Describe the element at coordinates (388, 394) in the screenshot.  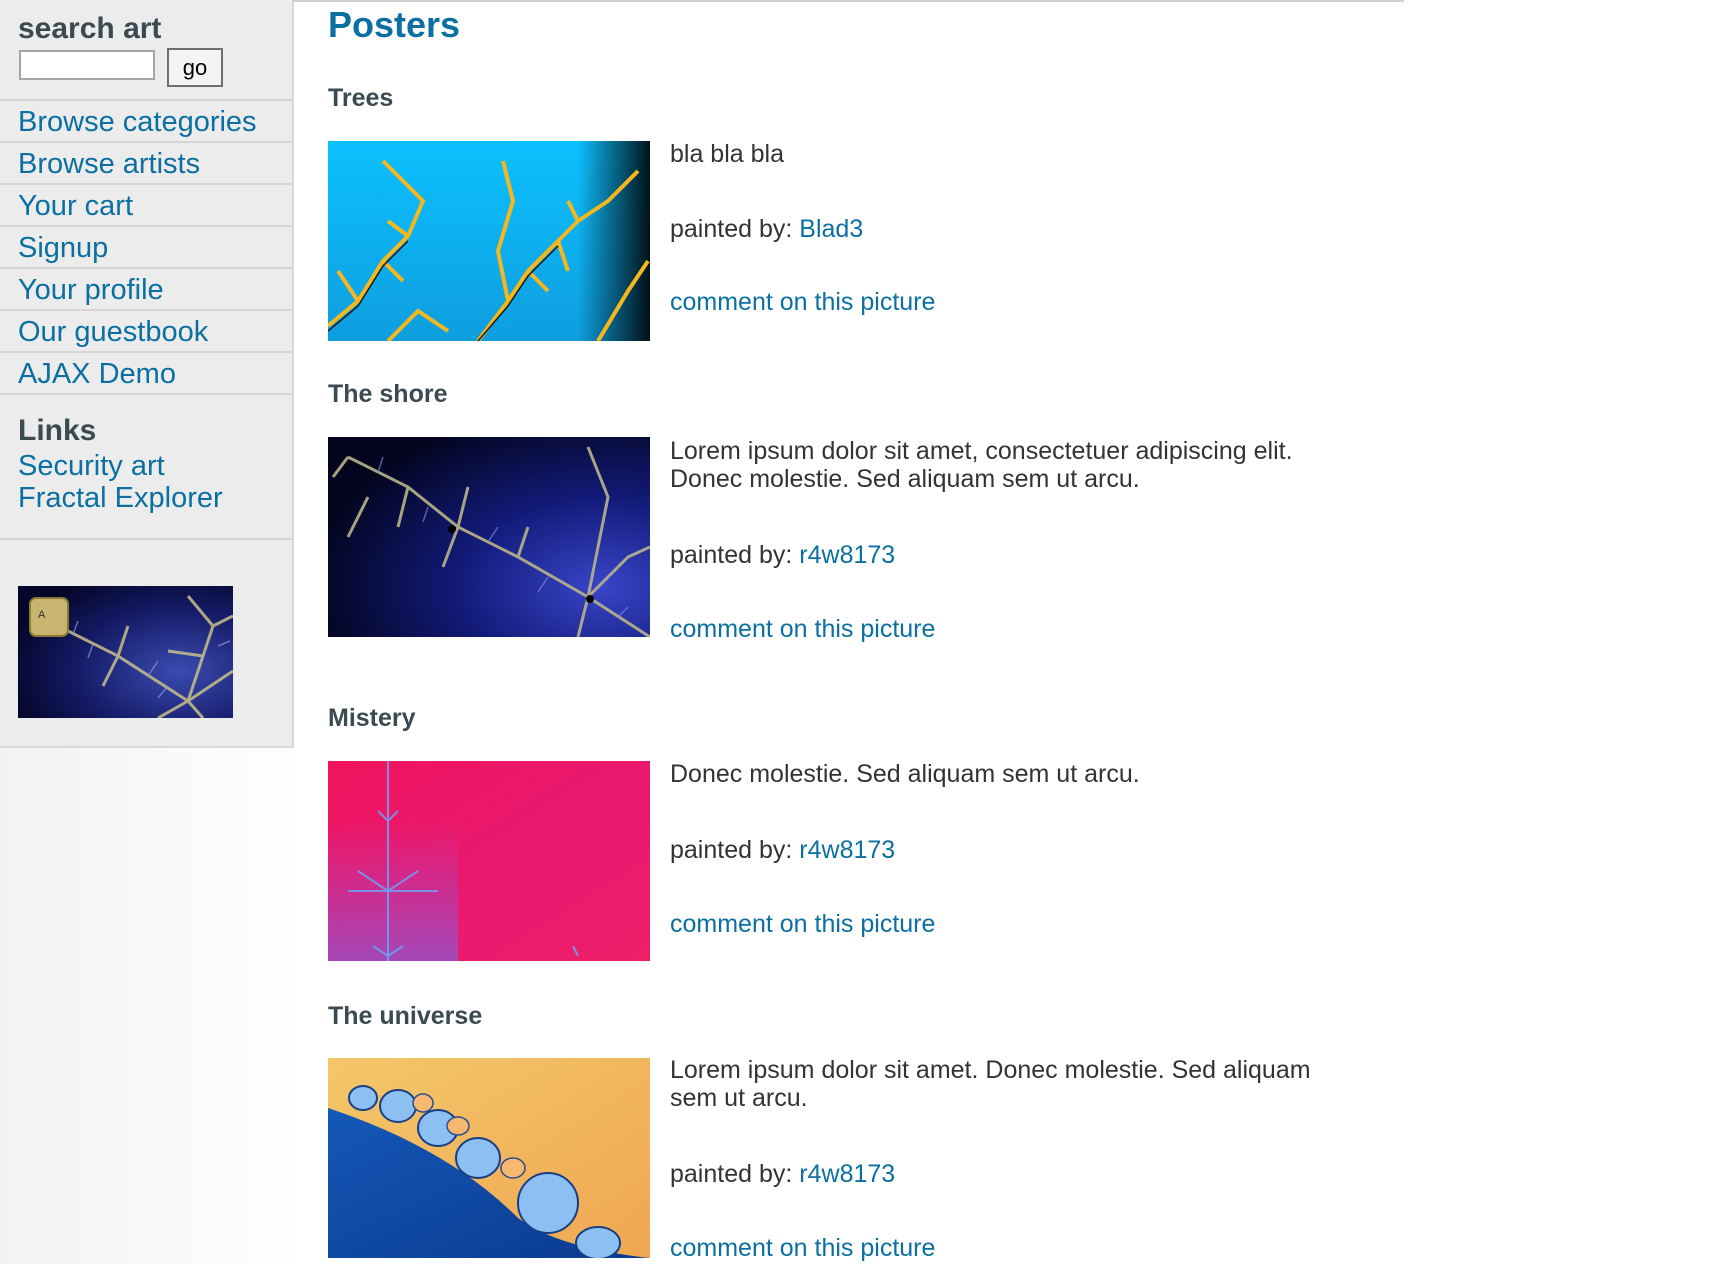
I see `poster-title: The shore` at that location.